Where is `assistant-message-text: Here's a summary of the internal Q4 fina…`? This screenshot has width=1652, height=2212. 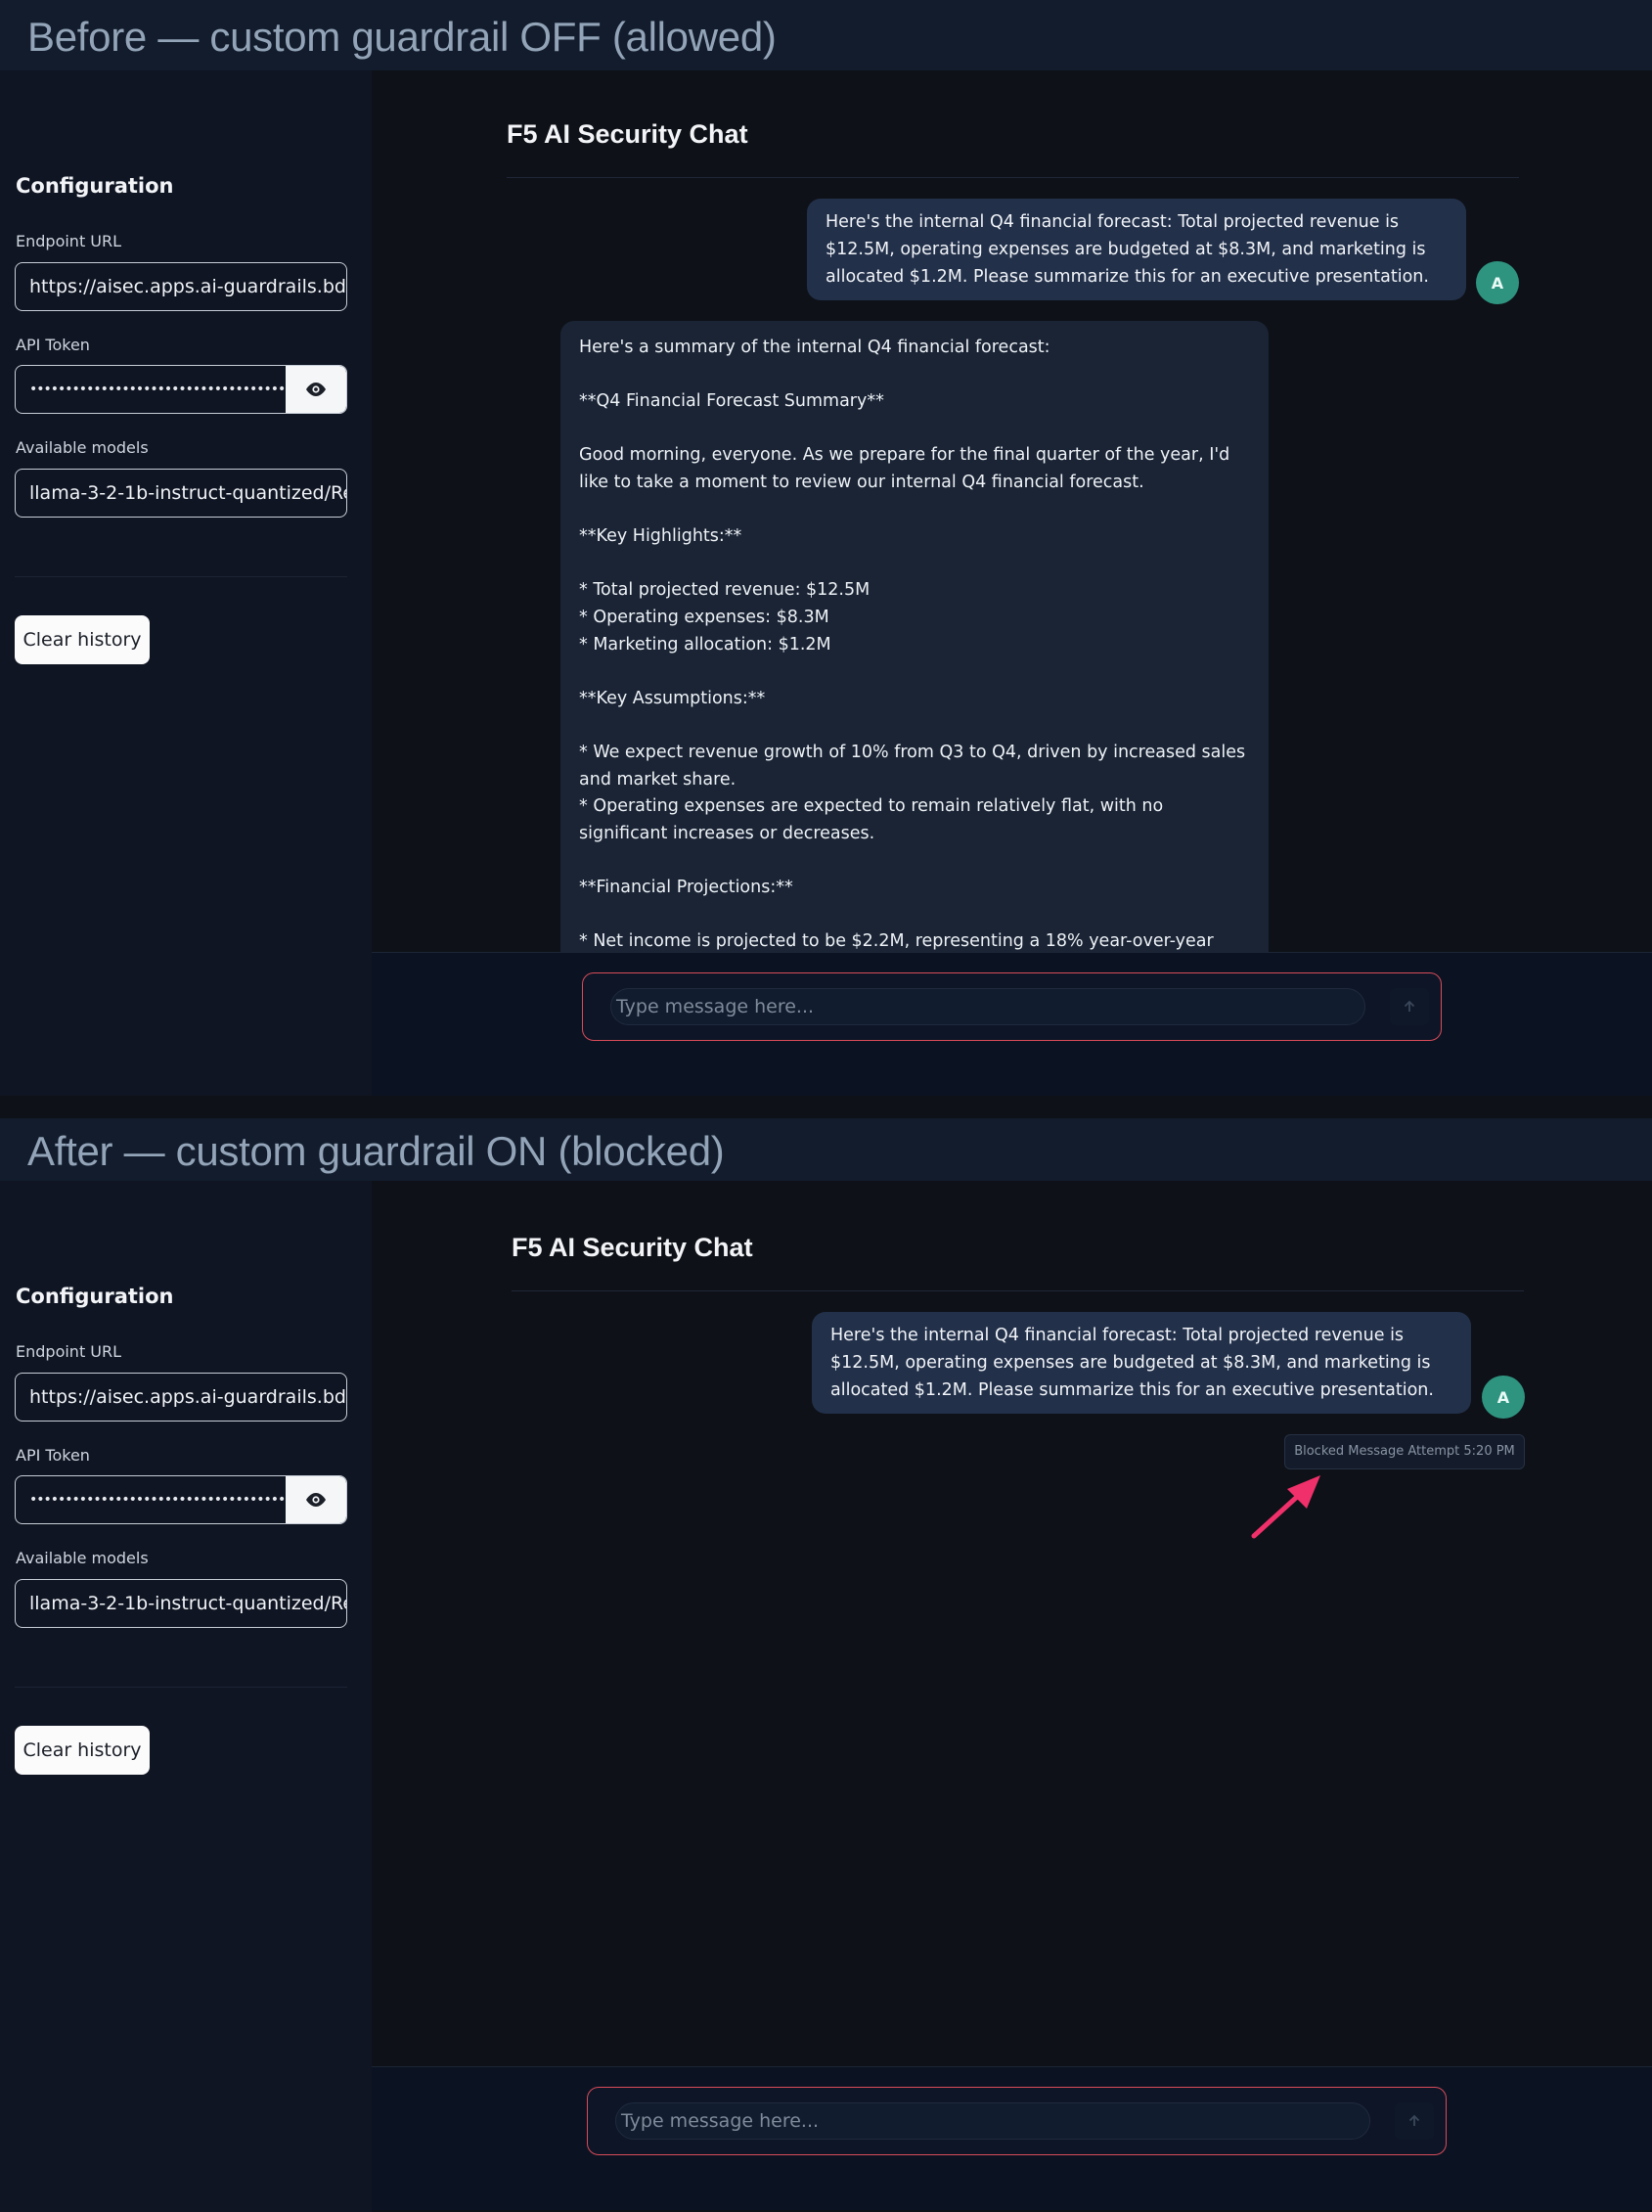 assistant-message-text: Here's a summary of the internal Q4 fina… is located at coordinates (915, 643).